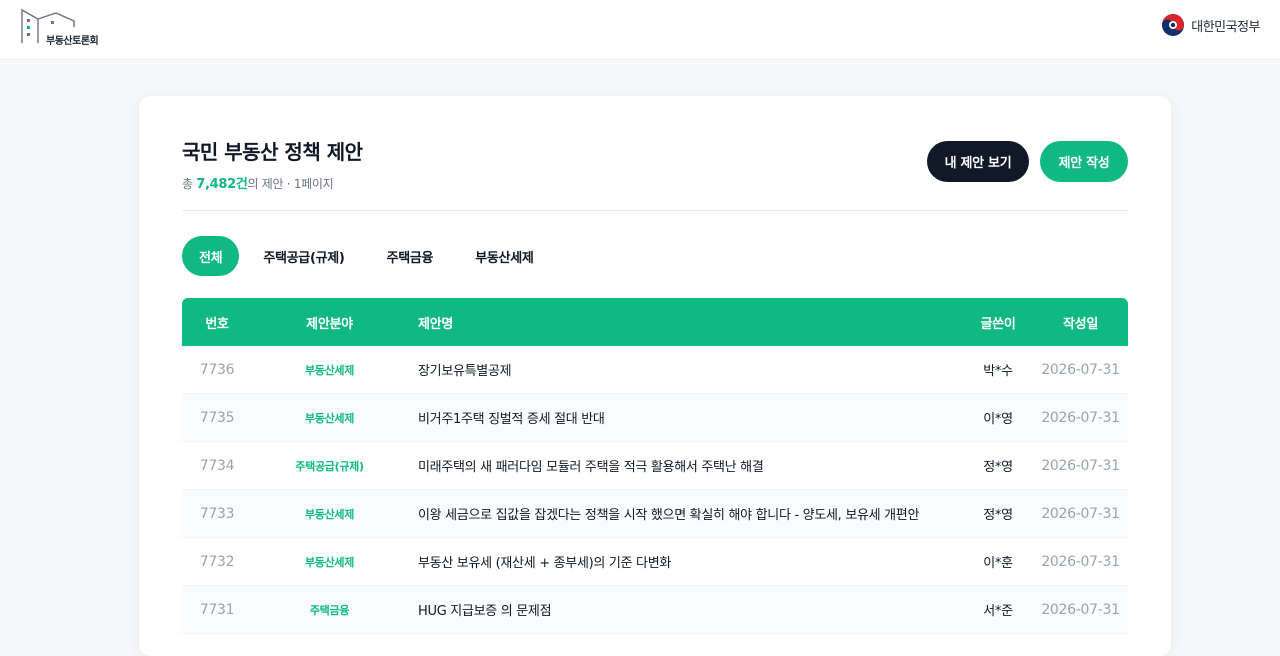 The height and width of the screenshot is (656, 1280). What do you see at coordinates (65, 27) in the screenshot?
I see `site-logo: 부동산토론회` at bounding box center [65, 27].